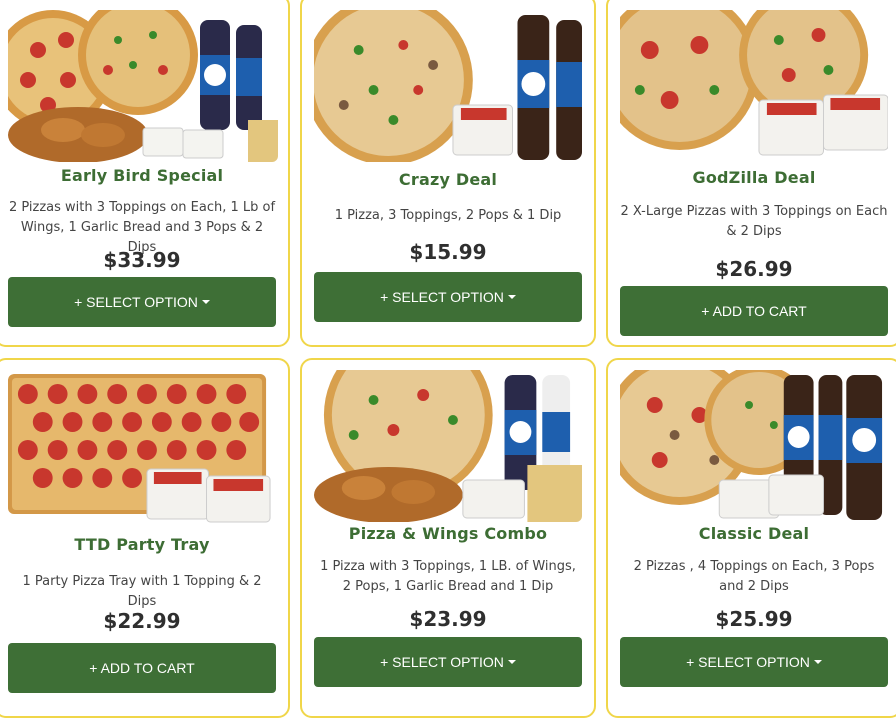 The width and height of the screenshot is (896, 718). I want to click on party-tray-image, so click(142, 450).